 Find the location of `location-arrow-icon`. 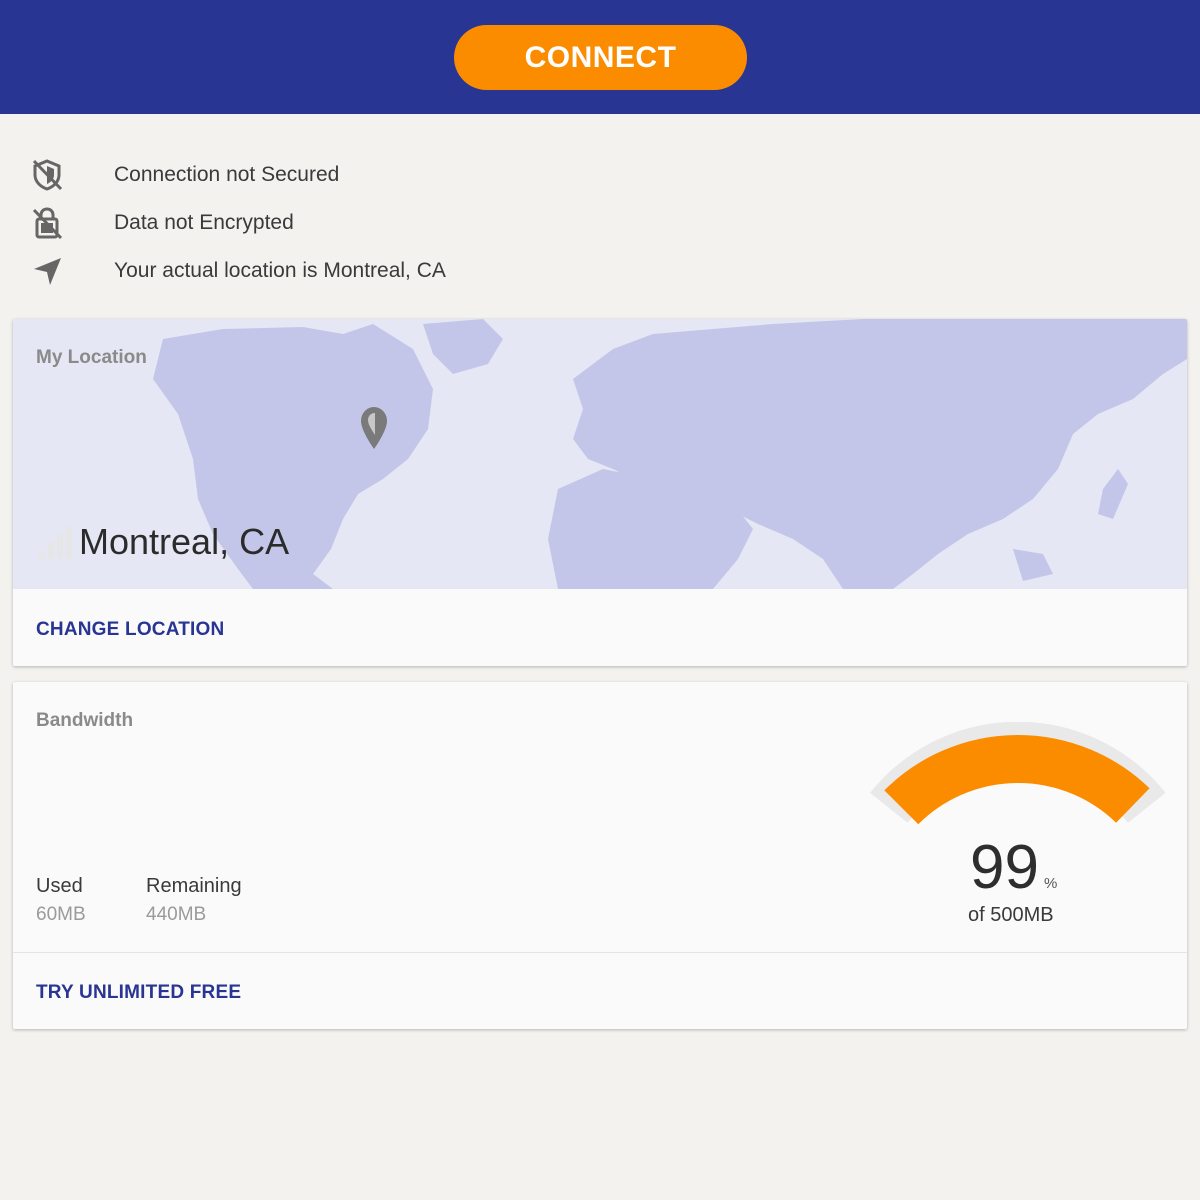

location-arrow-icon is located at coordinates (47, 271).